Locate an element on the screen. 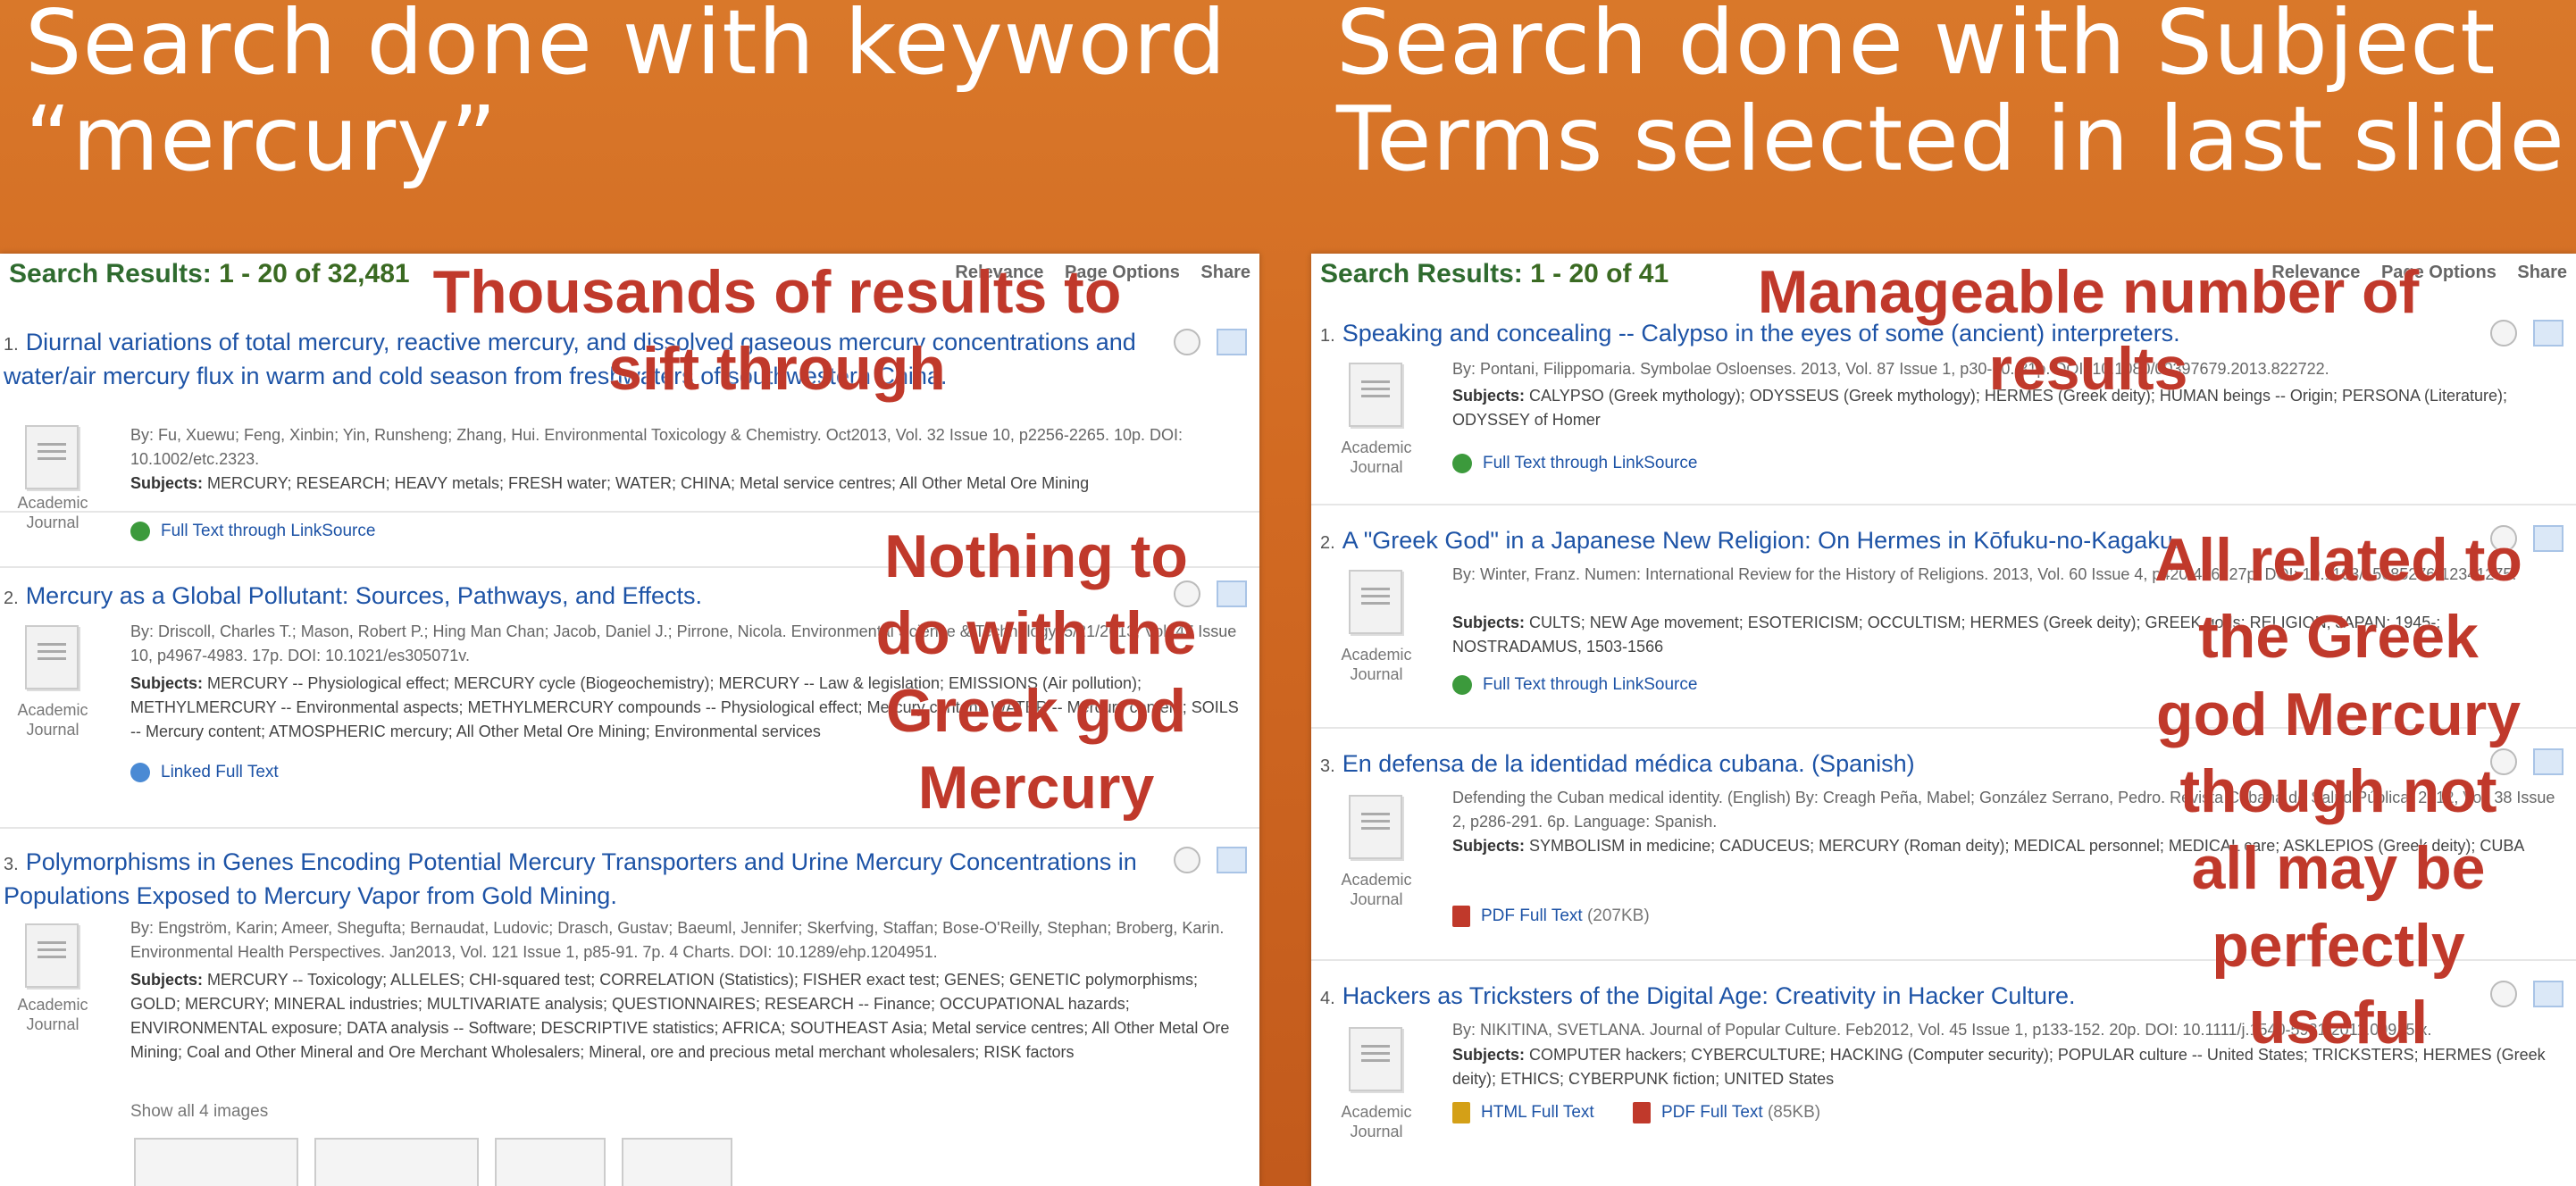 The image size is (2576, 1186). linked-full-text-label: Linked Full Text is located at coordinates (220, 772).